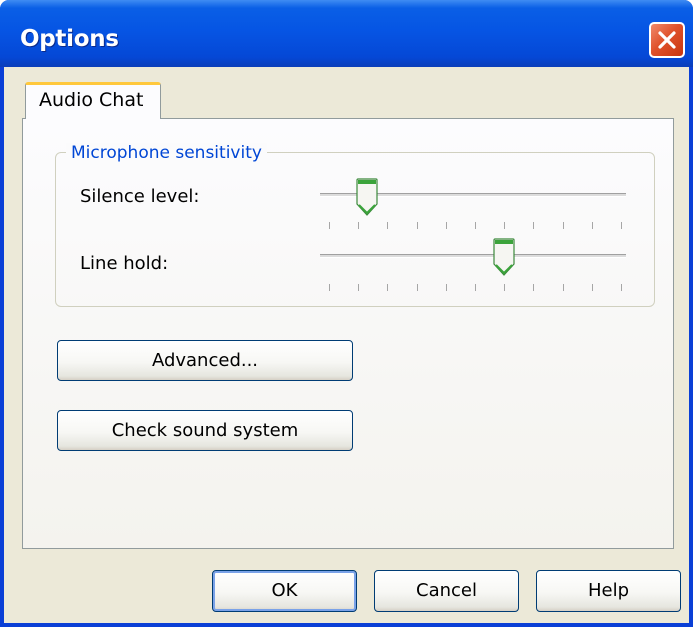 This screenshot has width=693, height=627. I want to click on tab-audio-chat: Audio Chat, so click(93, 100).